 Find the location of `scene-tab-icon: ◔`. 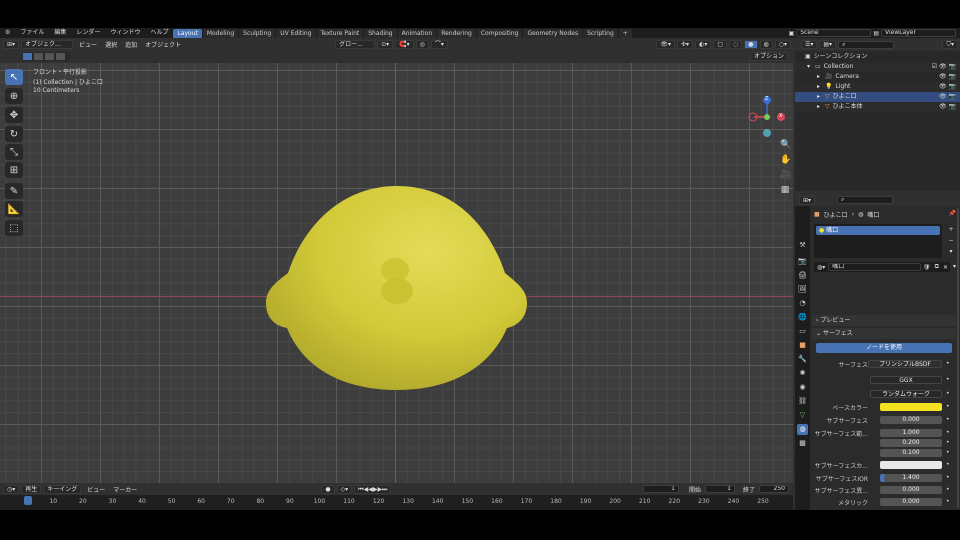

scene-tab-icon: ◔ is located at coordinates (802, 303).